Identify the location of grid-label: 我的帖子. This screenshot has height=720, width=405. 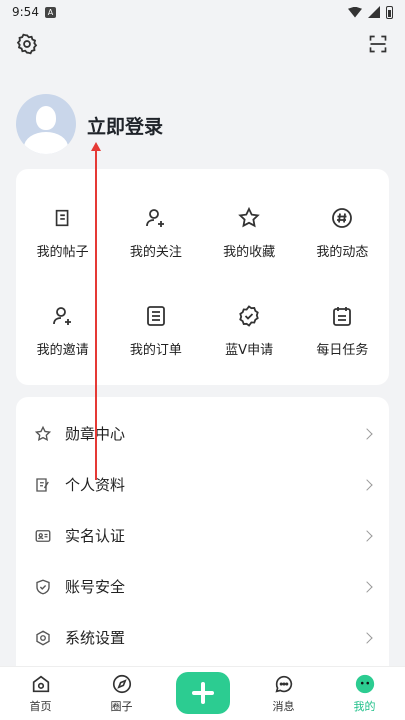
(62, 252).